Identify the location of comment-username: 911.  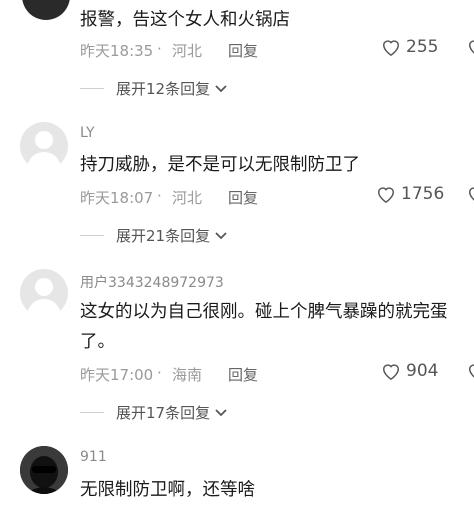
(93, 457).